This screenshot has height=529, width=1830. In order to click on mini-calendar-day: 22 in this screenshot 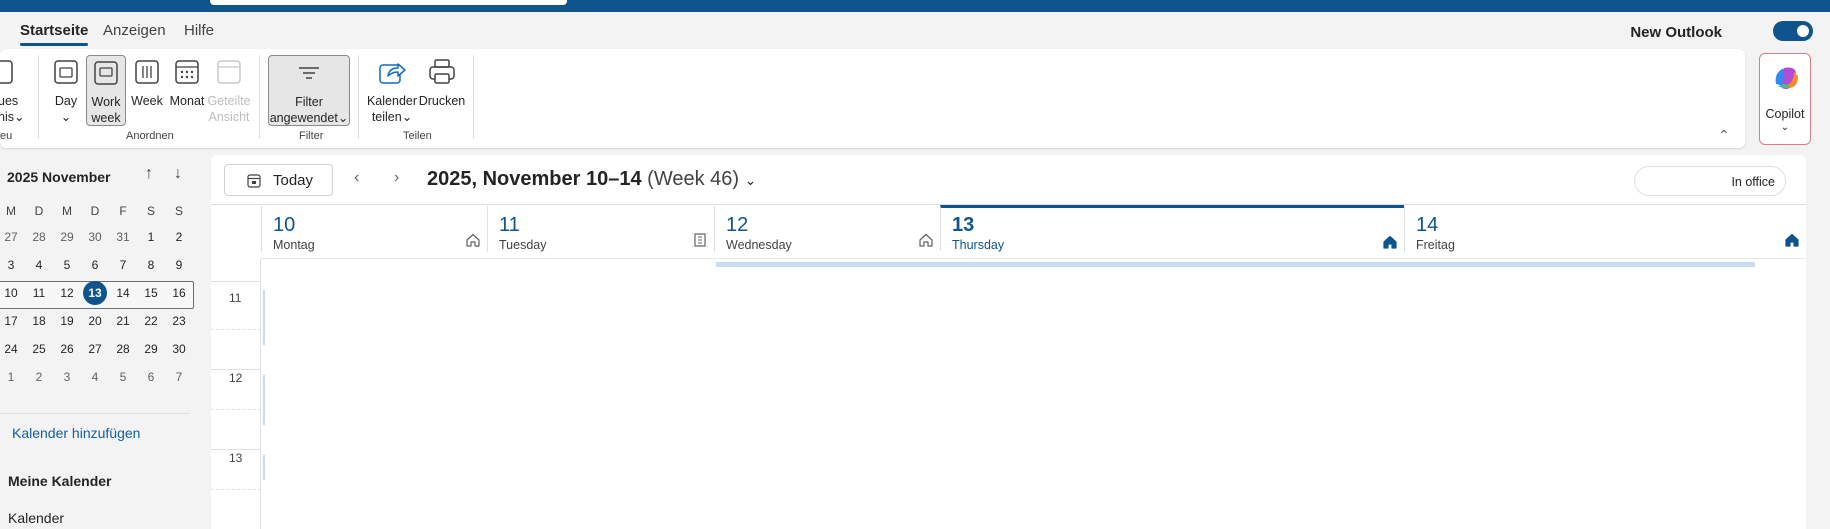, I will do `click(151, 321)`.